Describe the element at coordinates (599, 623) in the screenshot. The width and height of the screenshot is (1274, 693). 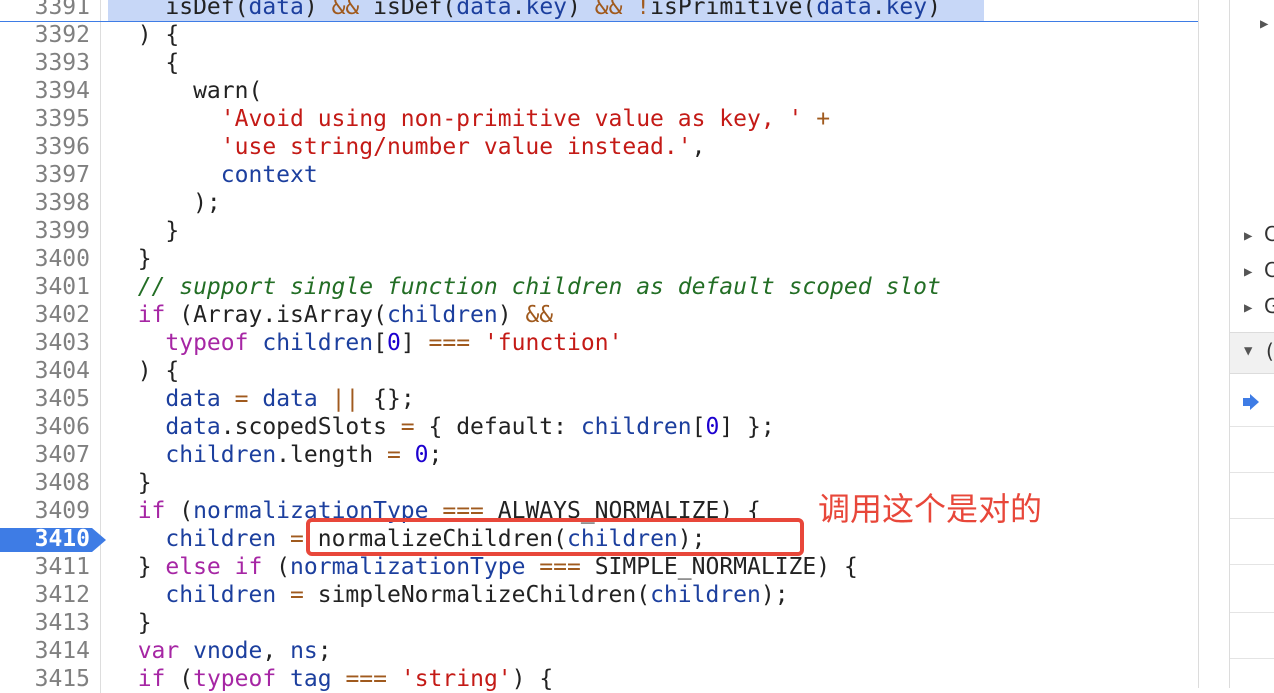
I see `code-line: 3413 }` at that location.